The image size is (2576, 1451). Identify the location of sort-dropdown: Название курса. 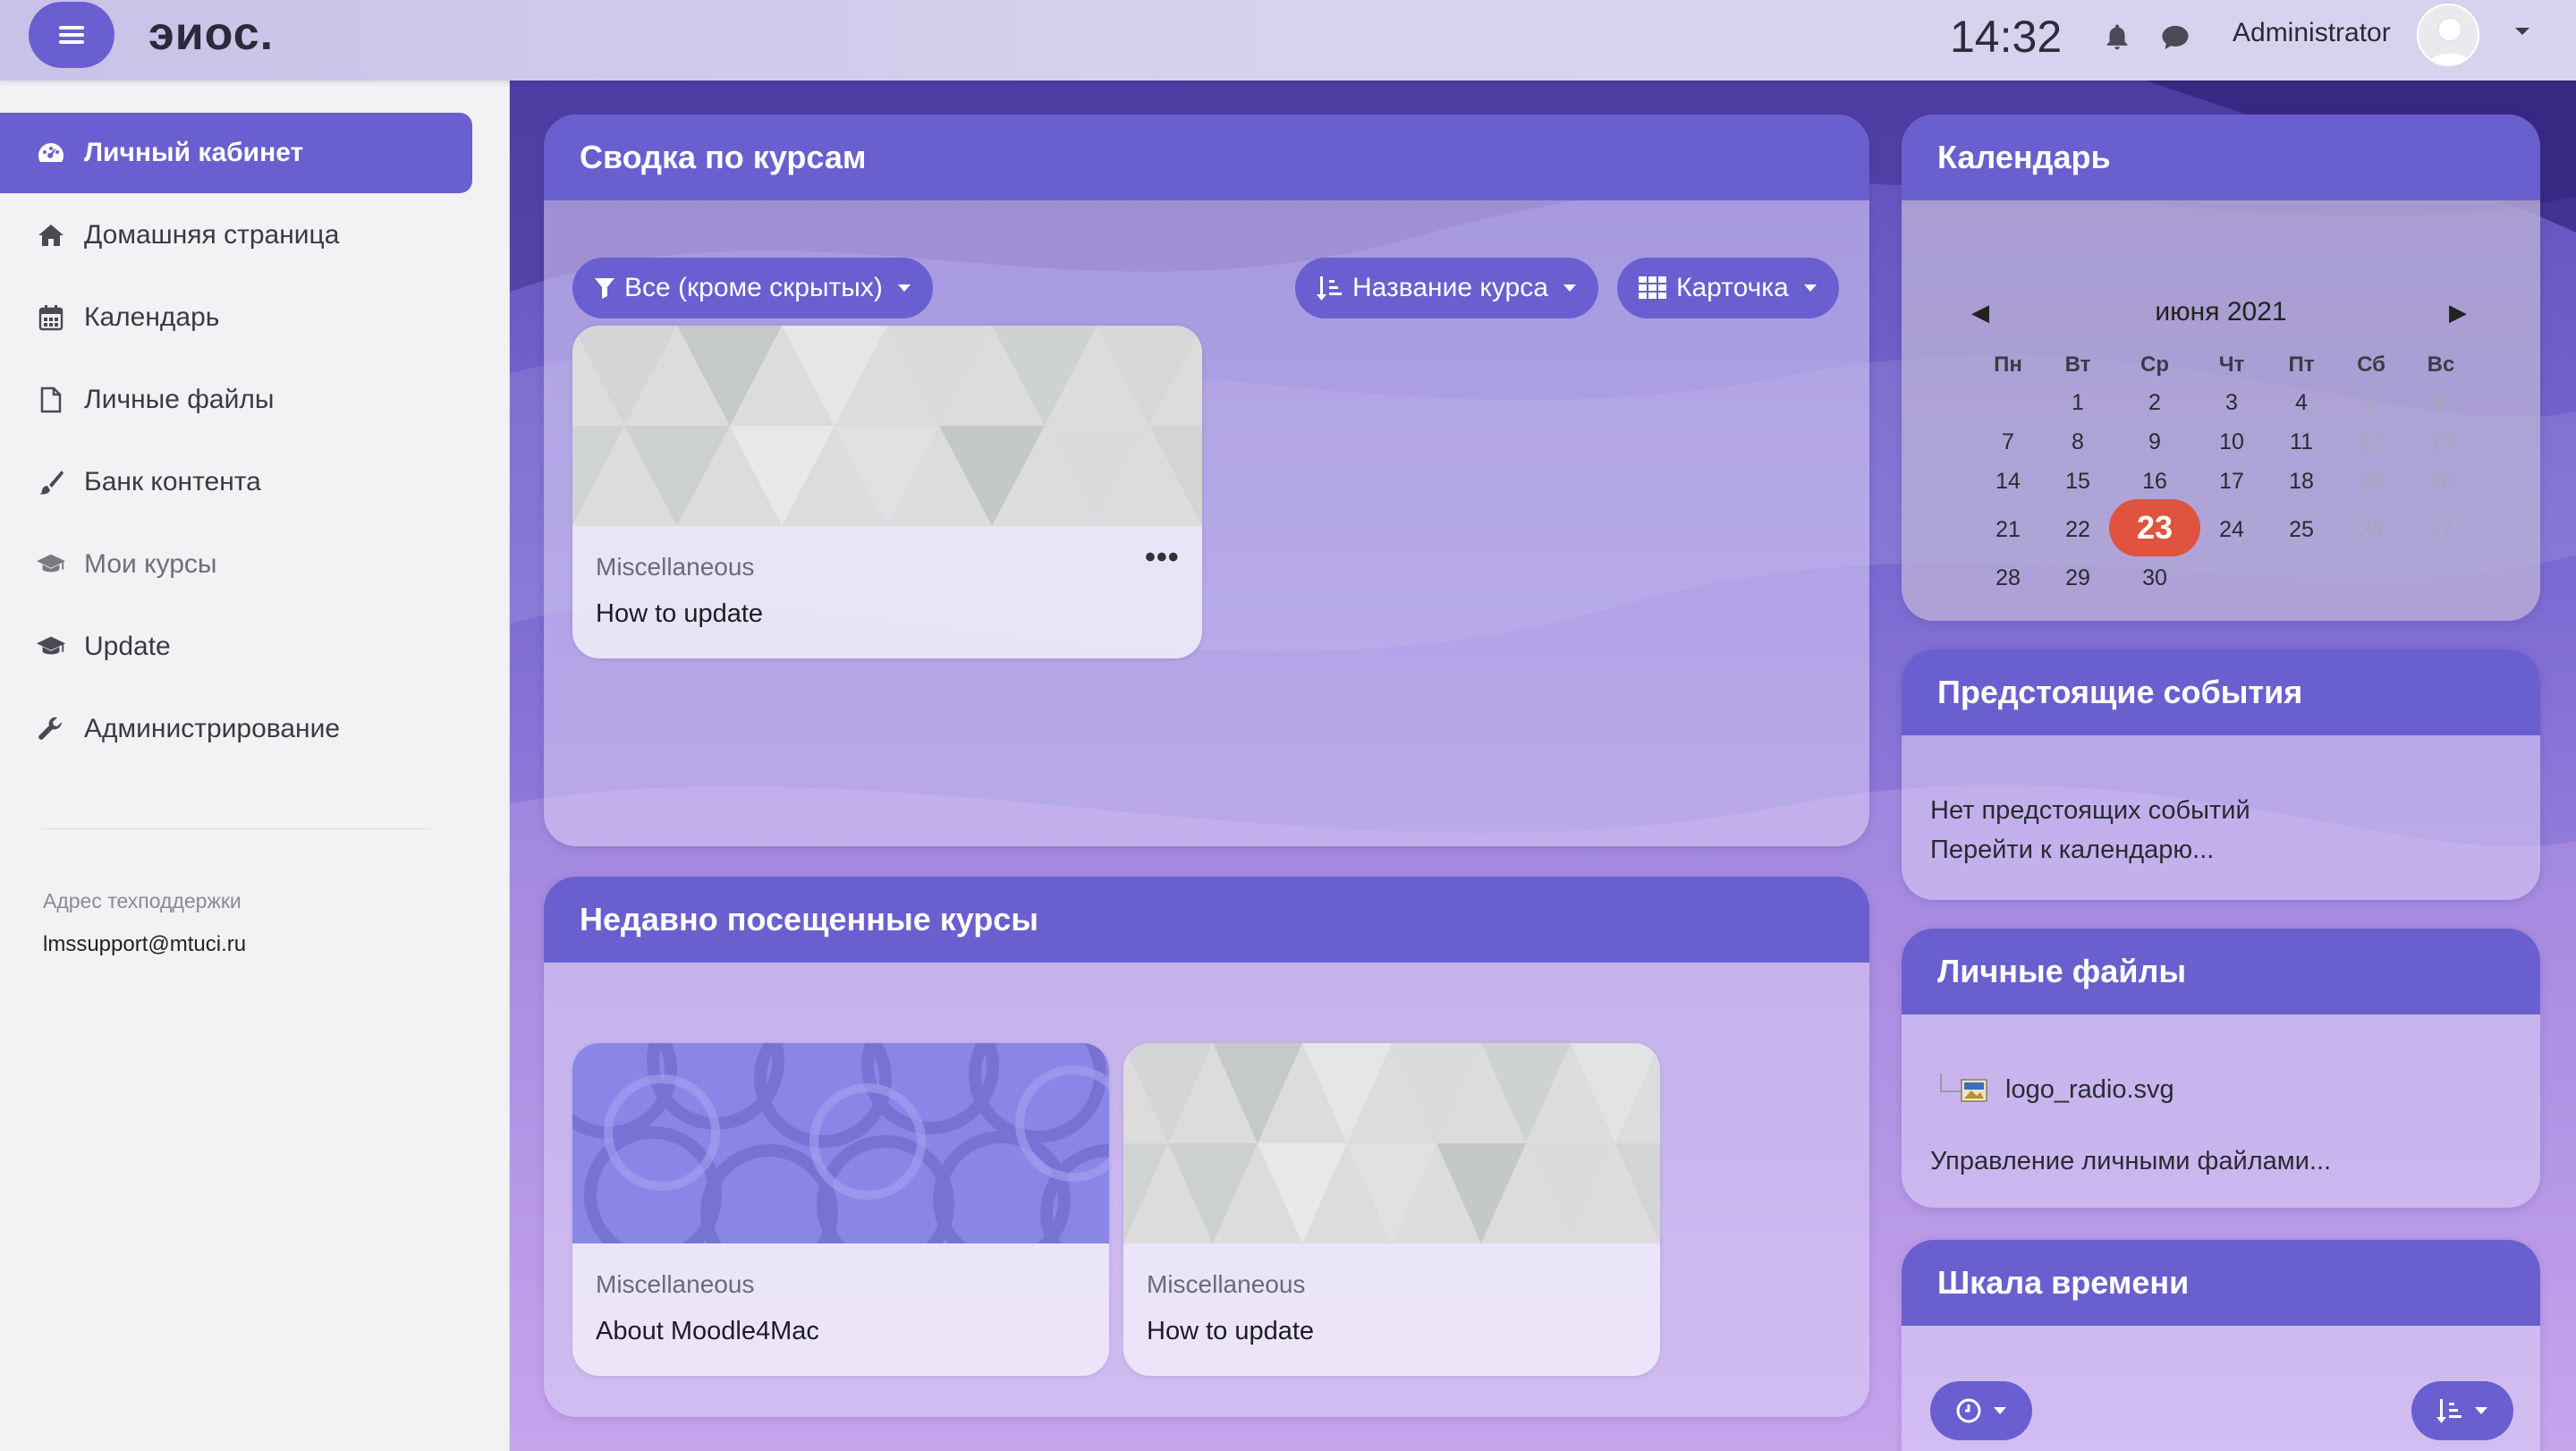
(1446, 288).